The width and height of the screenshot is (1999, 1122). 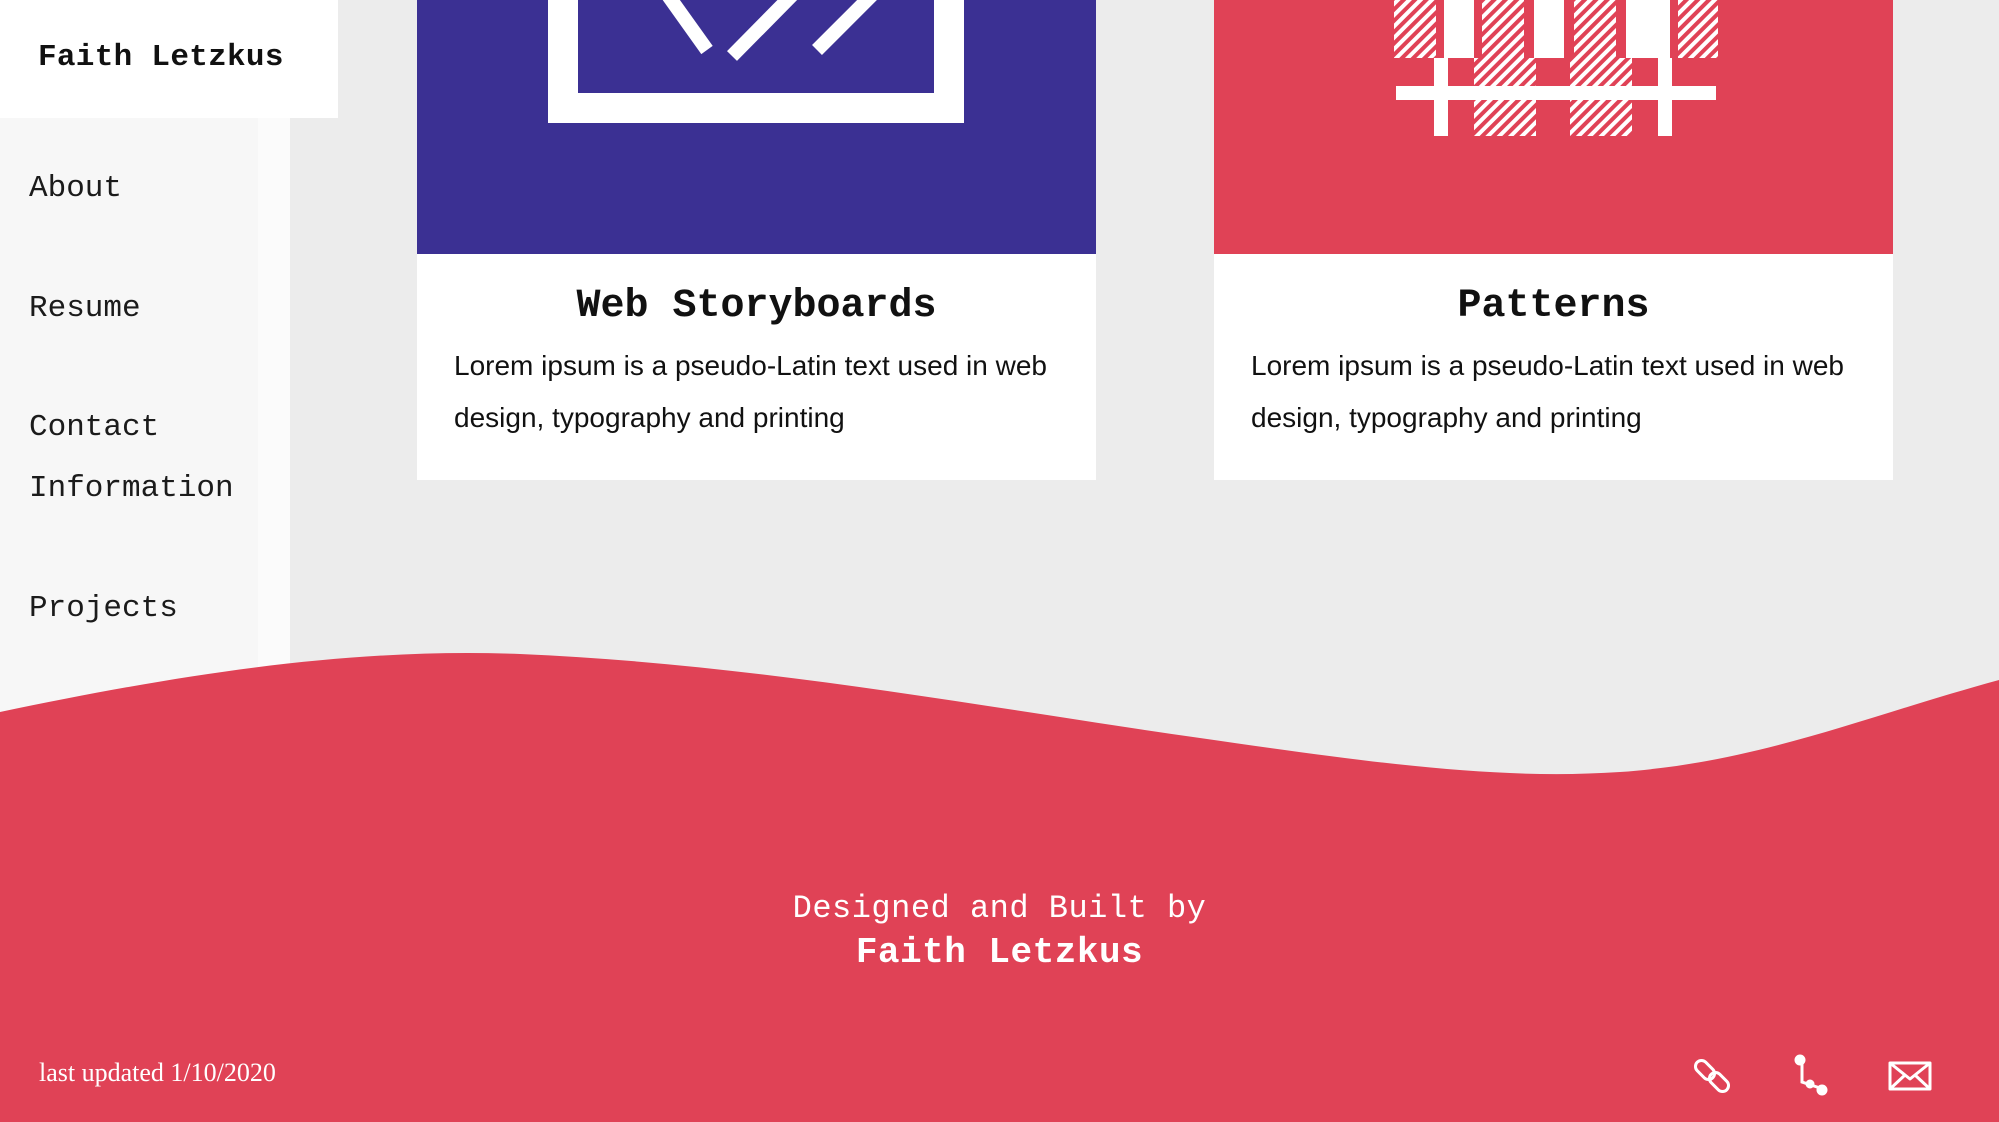 I want to click on card-title: Patterns, so click(x=1553, y=306).